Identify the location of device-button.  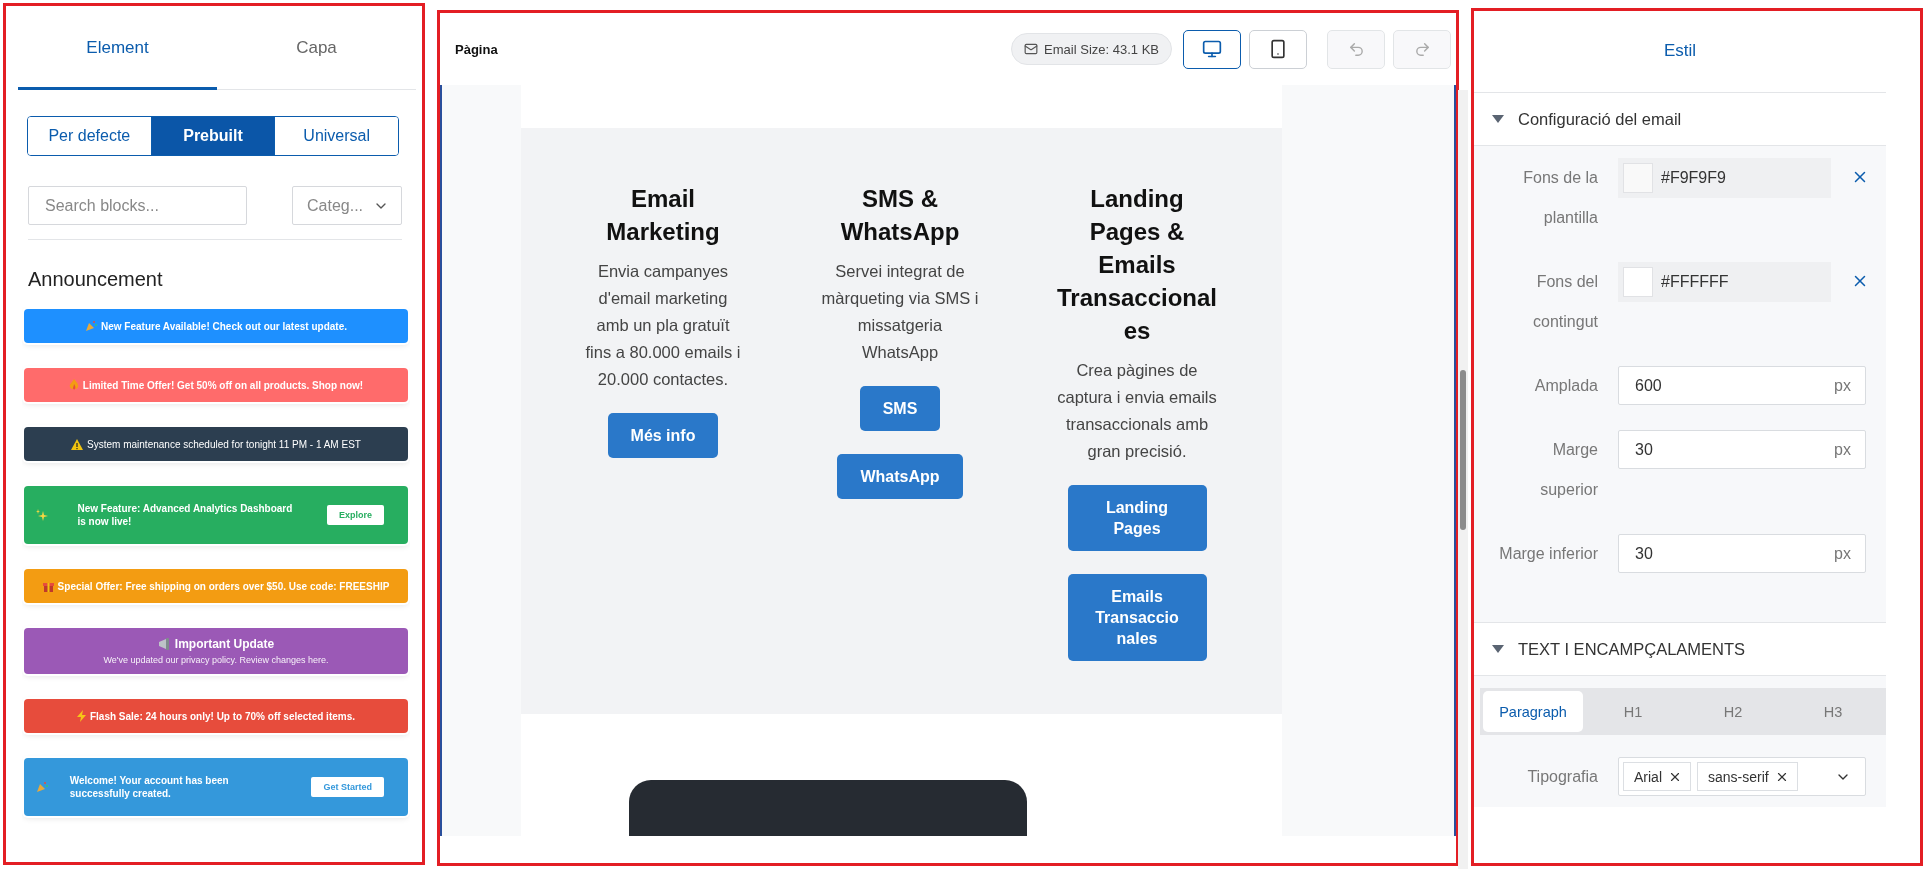
(1212, 49).